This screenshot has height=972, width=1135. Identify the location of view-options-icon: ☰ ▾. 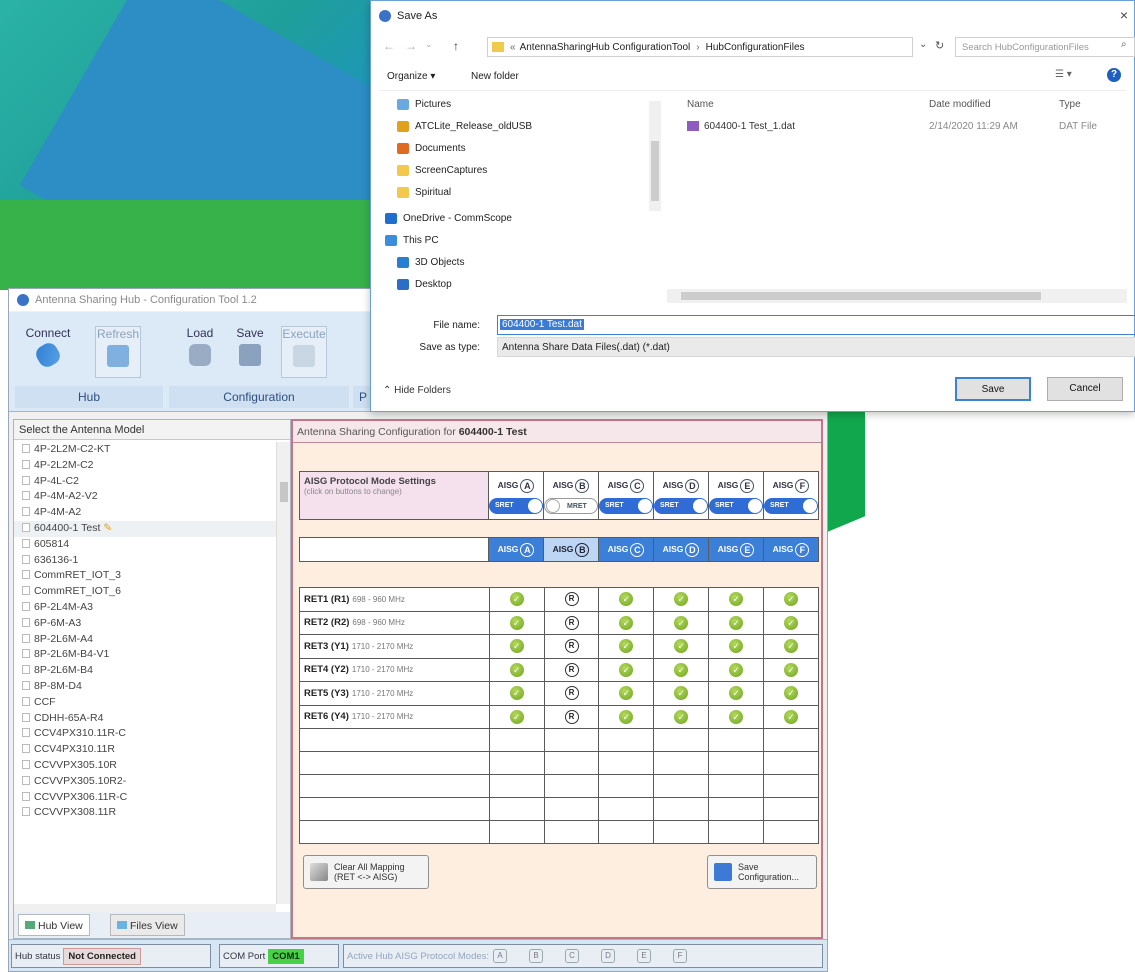
(1063, 74).